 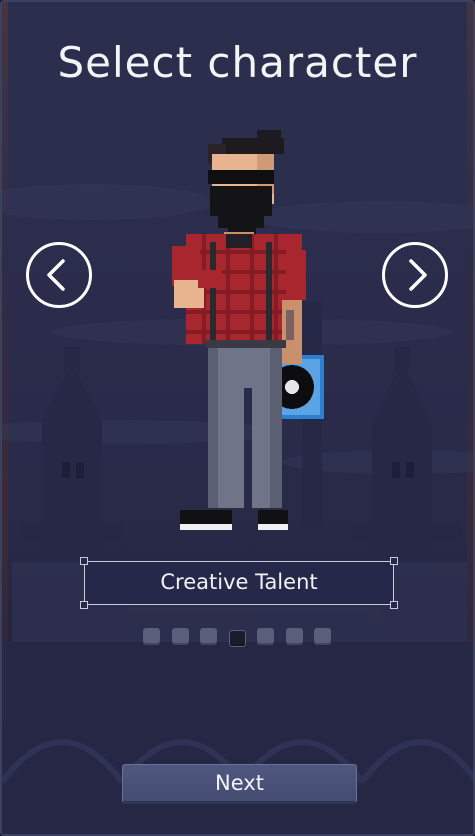 I want to click on chevron-left-icon, so click(x=56, y=275).